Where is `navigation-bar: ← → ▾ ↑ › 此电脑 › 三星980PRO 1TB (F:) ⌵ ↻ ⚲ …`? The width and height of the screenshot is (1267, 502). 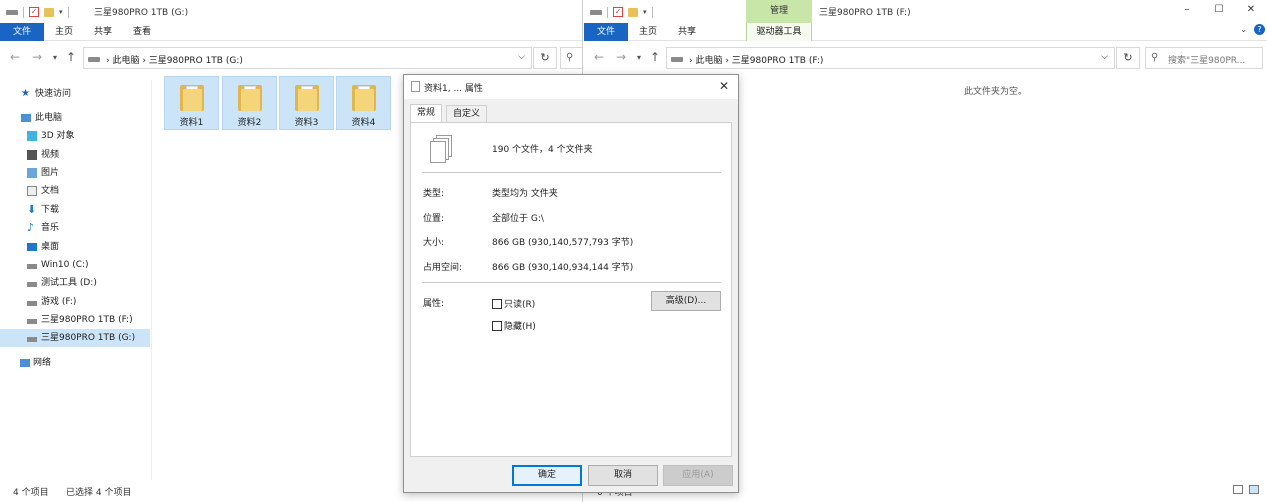 navigation-bar: ← → ▾ ↑ › 此电脑 › 三星980PRO 1TB (F:) ⌵ ↻ ⚲ … is located at coordinates (925, 57).